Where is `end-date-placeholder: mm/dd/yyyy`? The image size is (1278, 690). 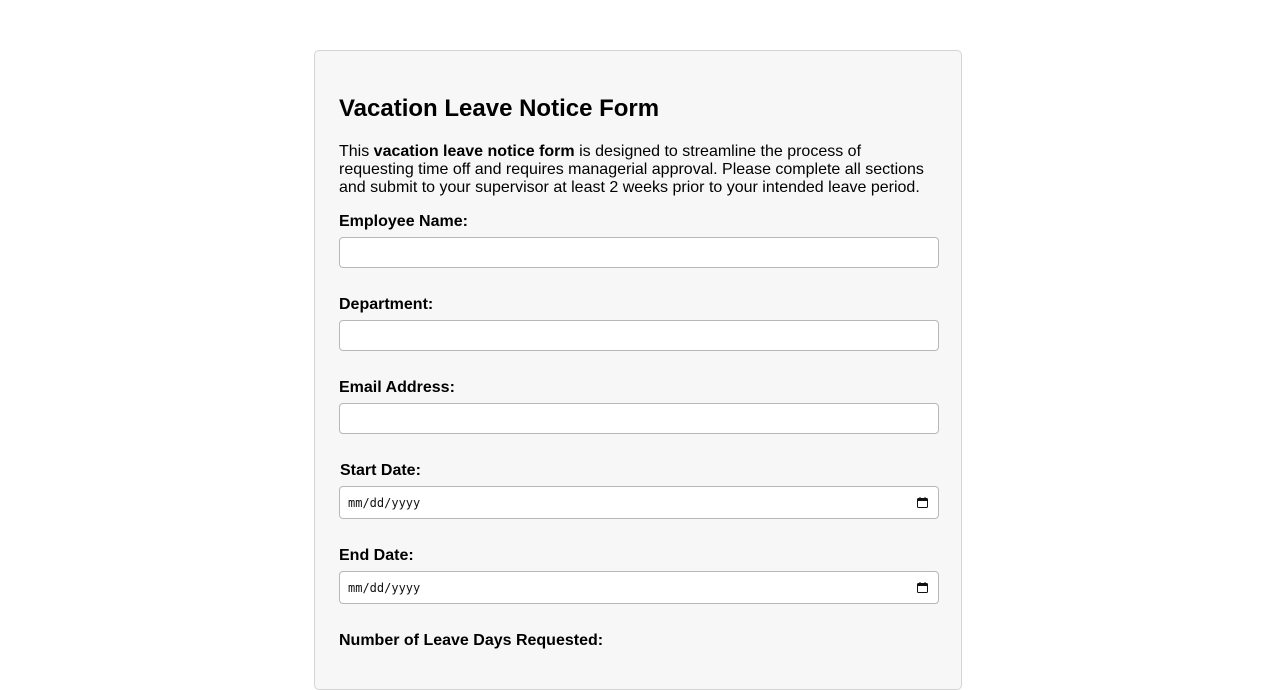
end-date-placeholder: mm/dd/yyyy is located at coordinates (384, 588).